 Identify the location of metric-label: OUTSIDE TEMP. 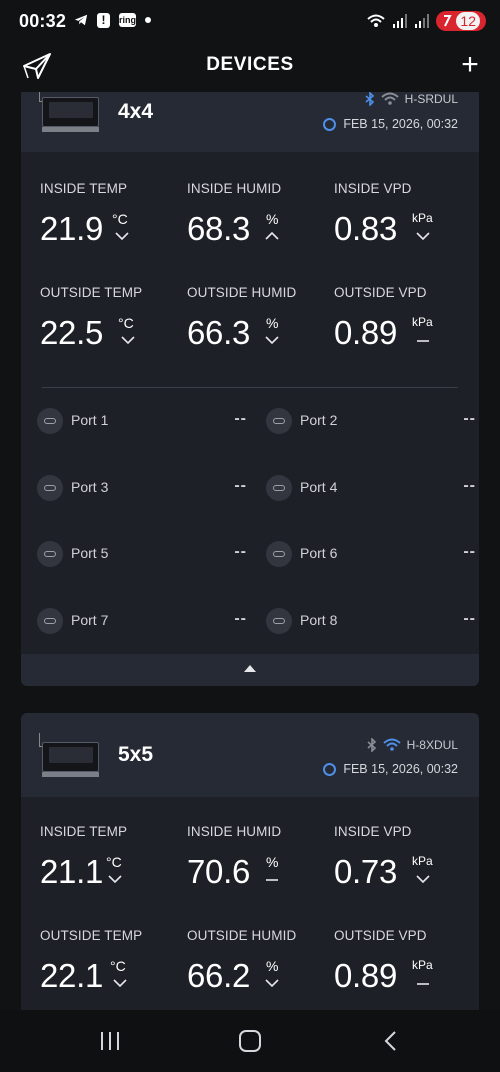
(91, 292).